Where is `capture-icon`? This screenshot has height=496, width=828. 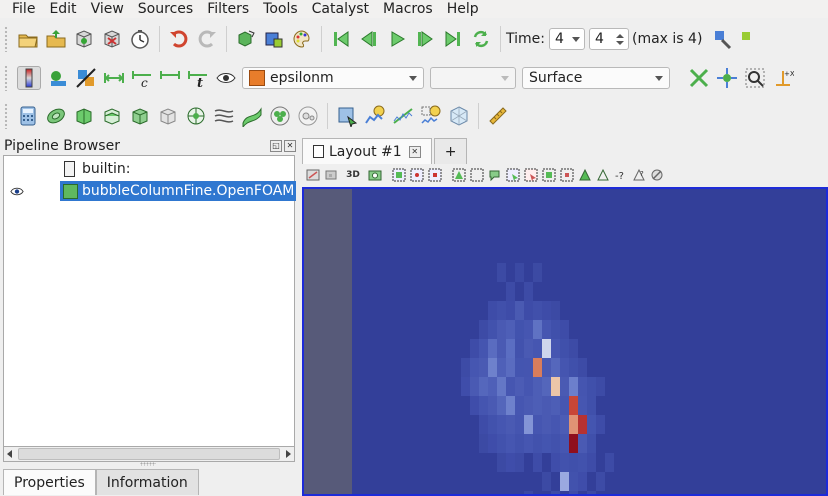
capture-icon is located at coordinates (331, 175).